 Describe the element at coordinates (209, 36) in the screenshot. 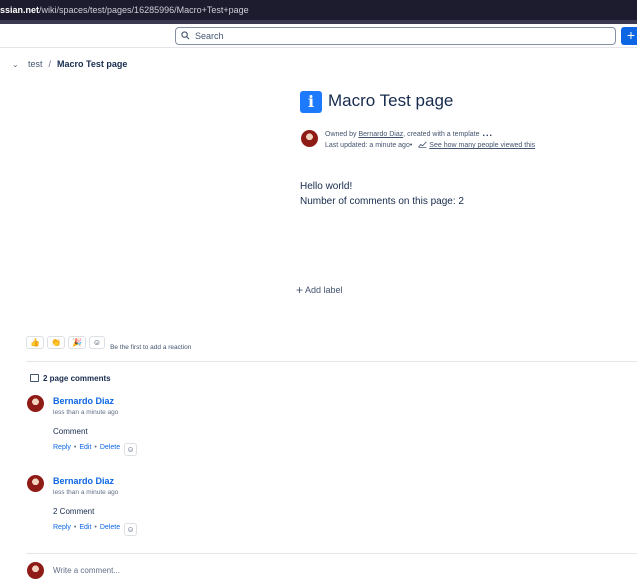

I see `search-placeholder: Search` at that location.